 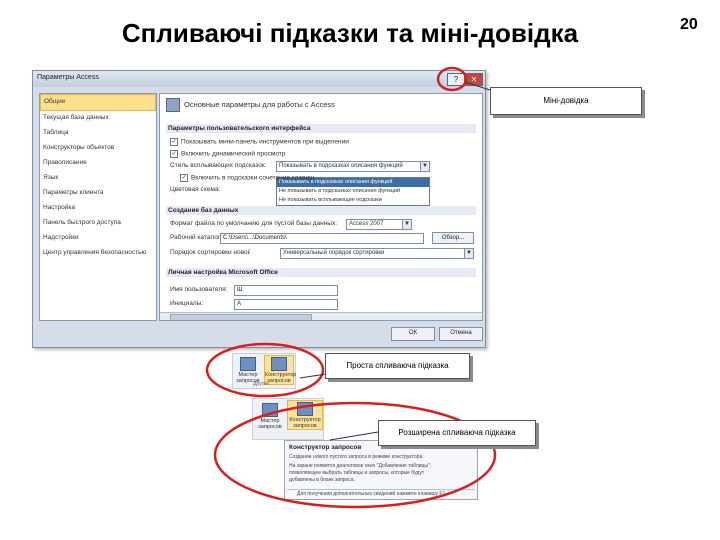 What do you see at coordinates (241, 317) in the screenshot?
I see `scrollbar-thumb` at bounding box center [241, 317].